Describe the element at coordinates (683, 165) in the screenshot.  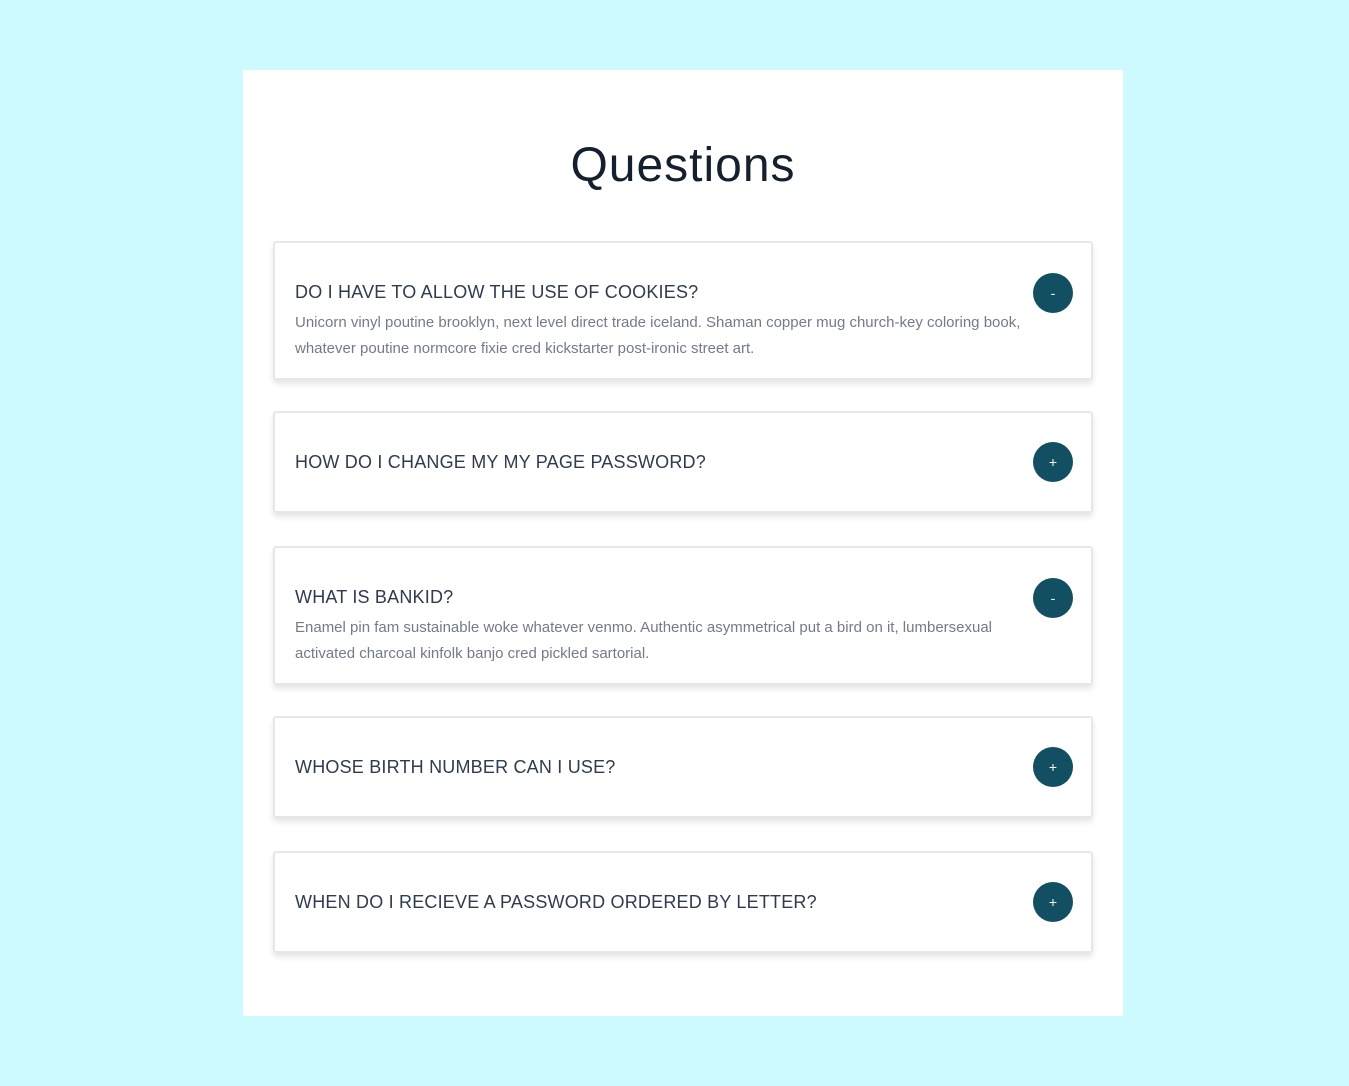
I see `page-title: Questions` at that location.